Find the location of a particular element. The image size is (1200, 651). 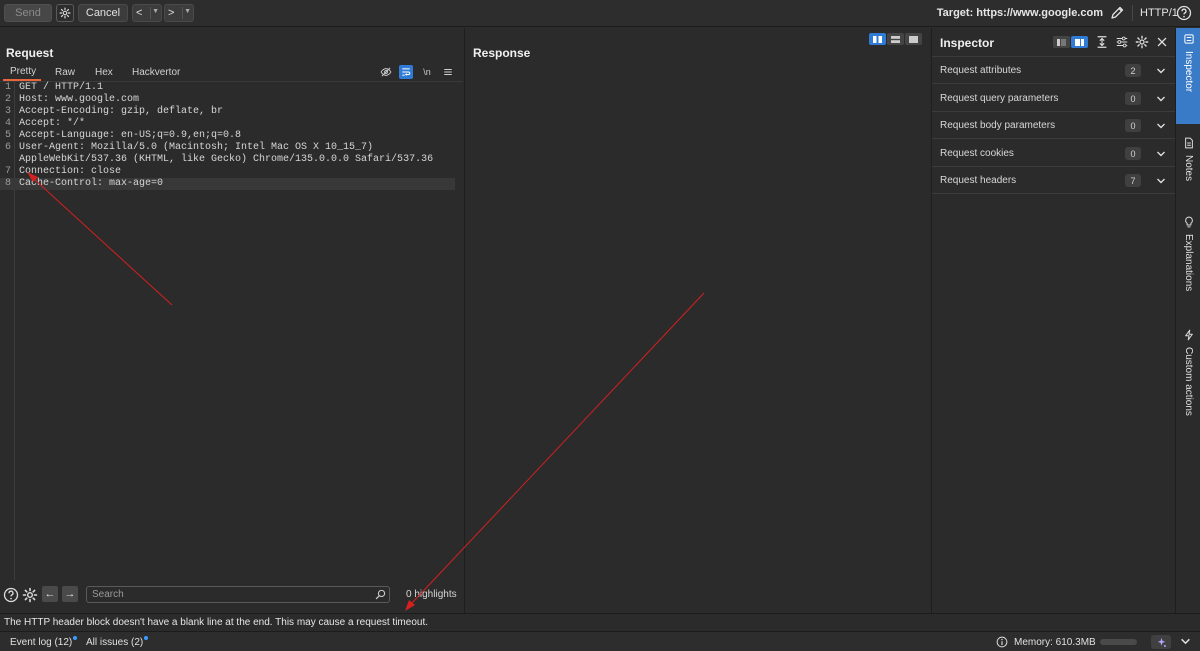

ai-assistant-button is located at coordinates (1161, 642).